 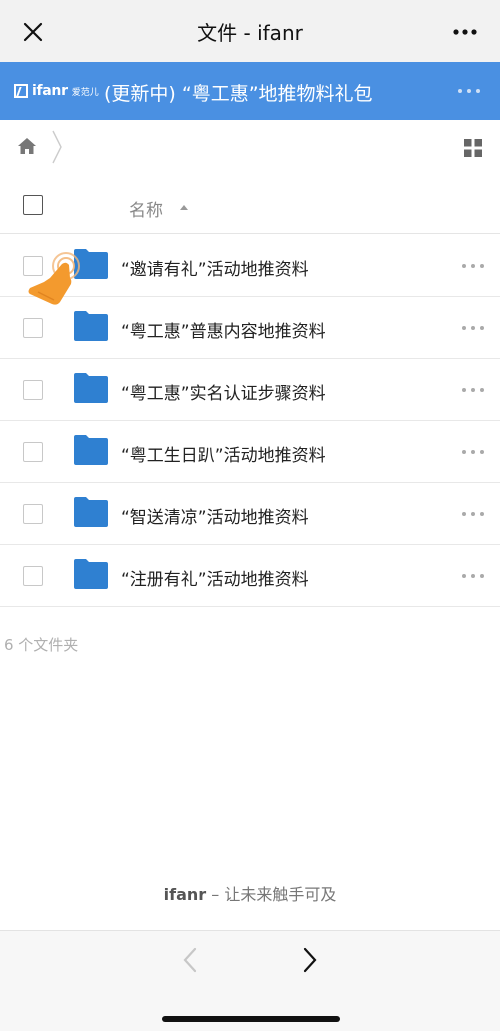 I want to click on breadcrumb, so click(x=250, y=148).